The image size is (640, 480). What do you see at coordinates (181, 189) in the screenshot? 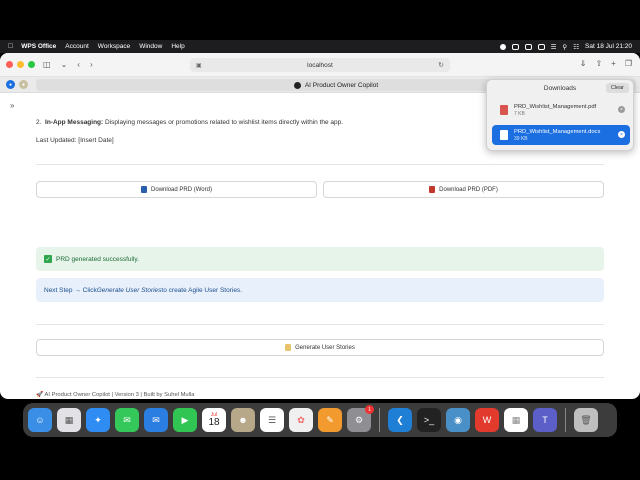
I see `download-word-label: Download PRD (Word)` at bounding box center [181, 189].